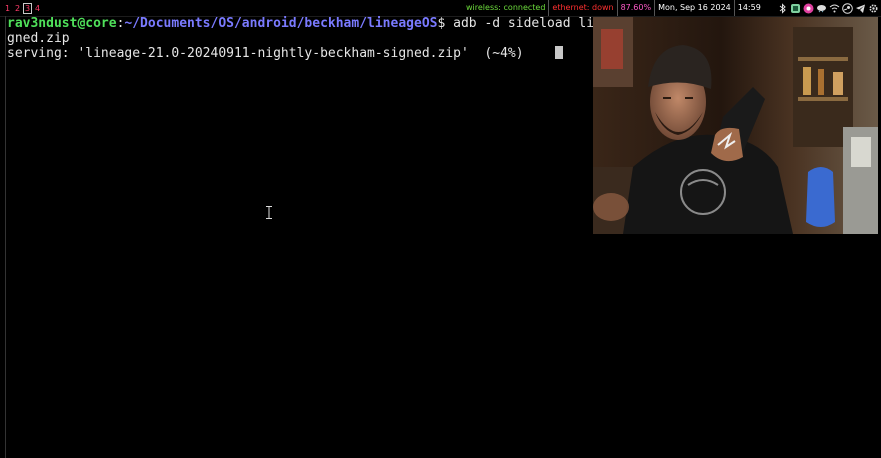  Describe the element at coordinates (7, 8) in the screenshot. I see `workspace-1: 1` at that location.